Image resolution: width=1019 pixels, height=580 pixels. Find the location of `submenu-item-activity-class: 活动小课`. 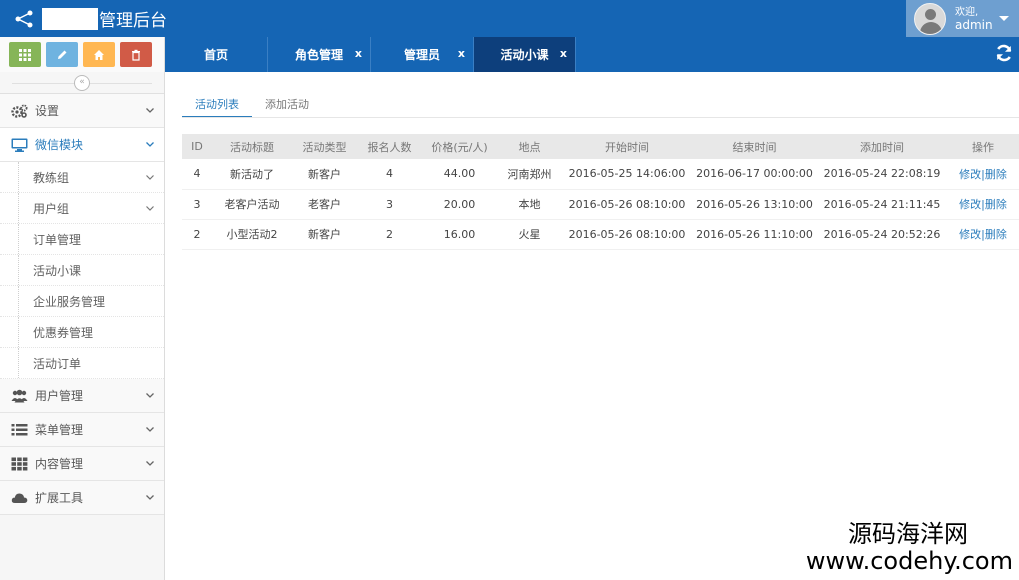

submenu-item-activity-class: 活动小课 is located at coordinates (82, 270).